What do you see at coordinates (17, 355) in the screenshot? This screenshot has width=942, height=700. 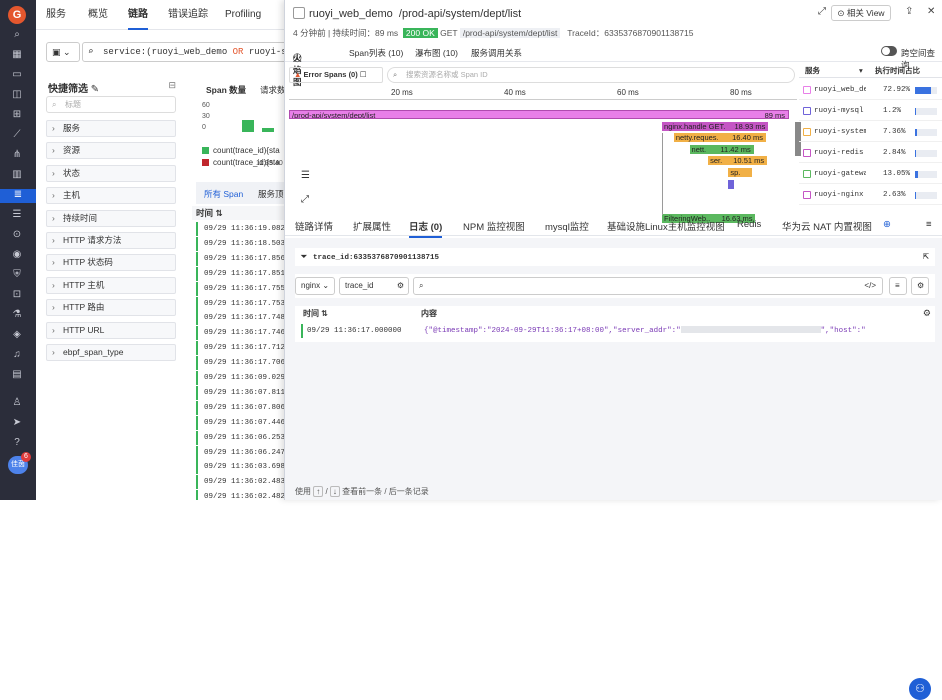 I see `bell-icon: ♫` at bounding box center [17, 355].